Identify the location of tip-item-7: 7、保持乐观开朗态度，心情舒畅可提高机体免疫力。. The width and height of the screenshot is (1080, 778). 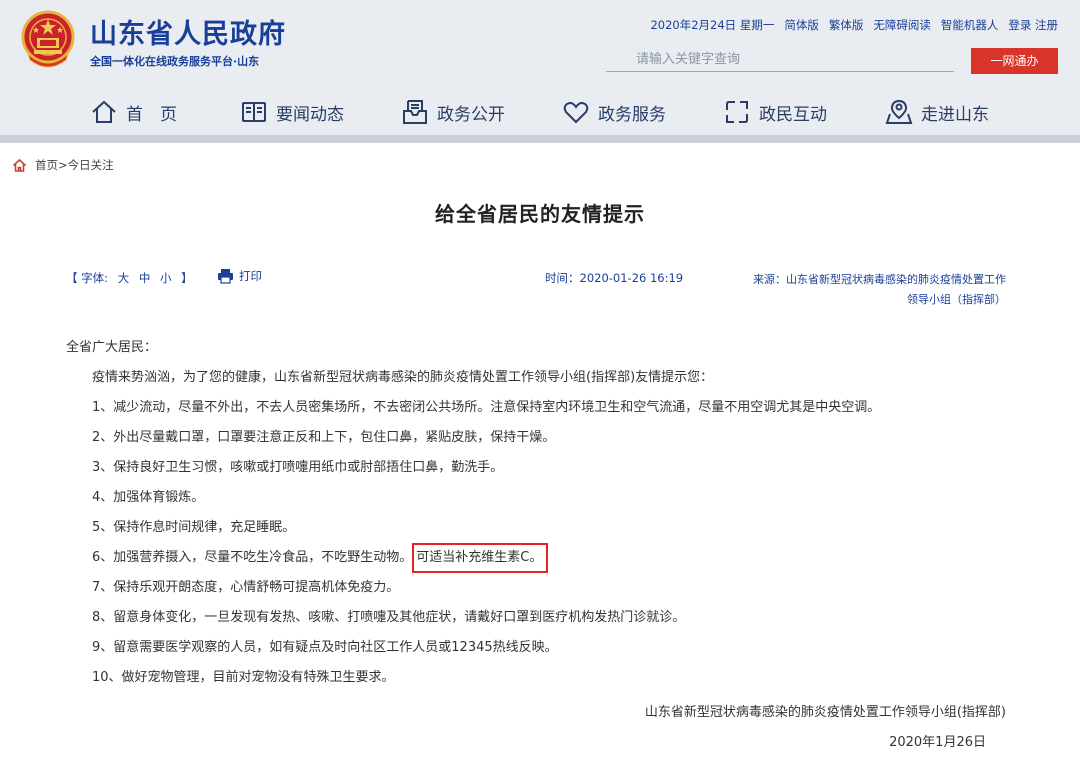
(246, 587).